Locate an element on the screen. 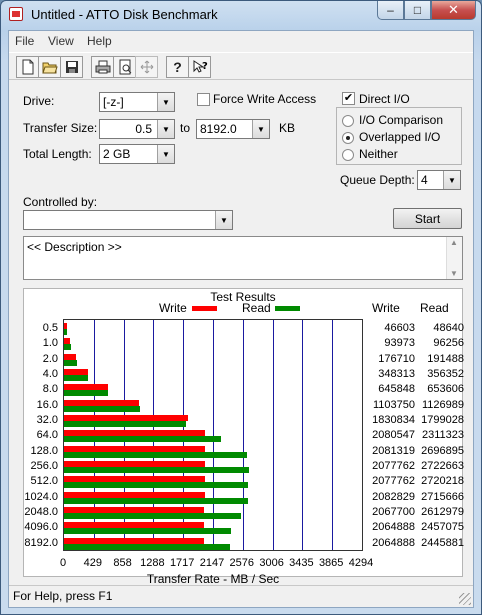 The width and height of the screenshot is (482, 615). description-box: << Description >> ▲ ▼ is located at coordinates (243, 258).